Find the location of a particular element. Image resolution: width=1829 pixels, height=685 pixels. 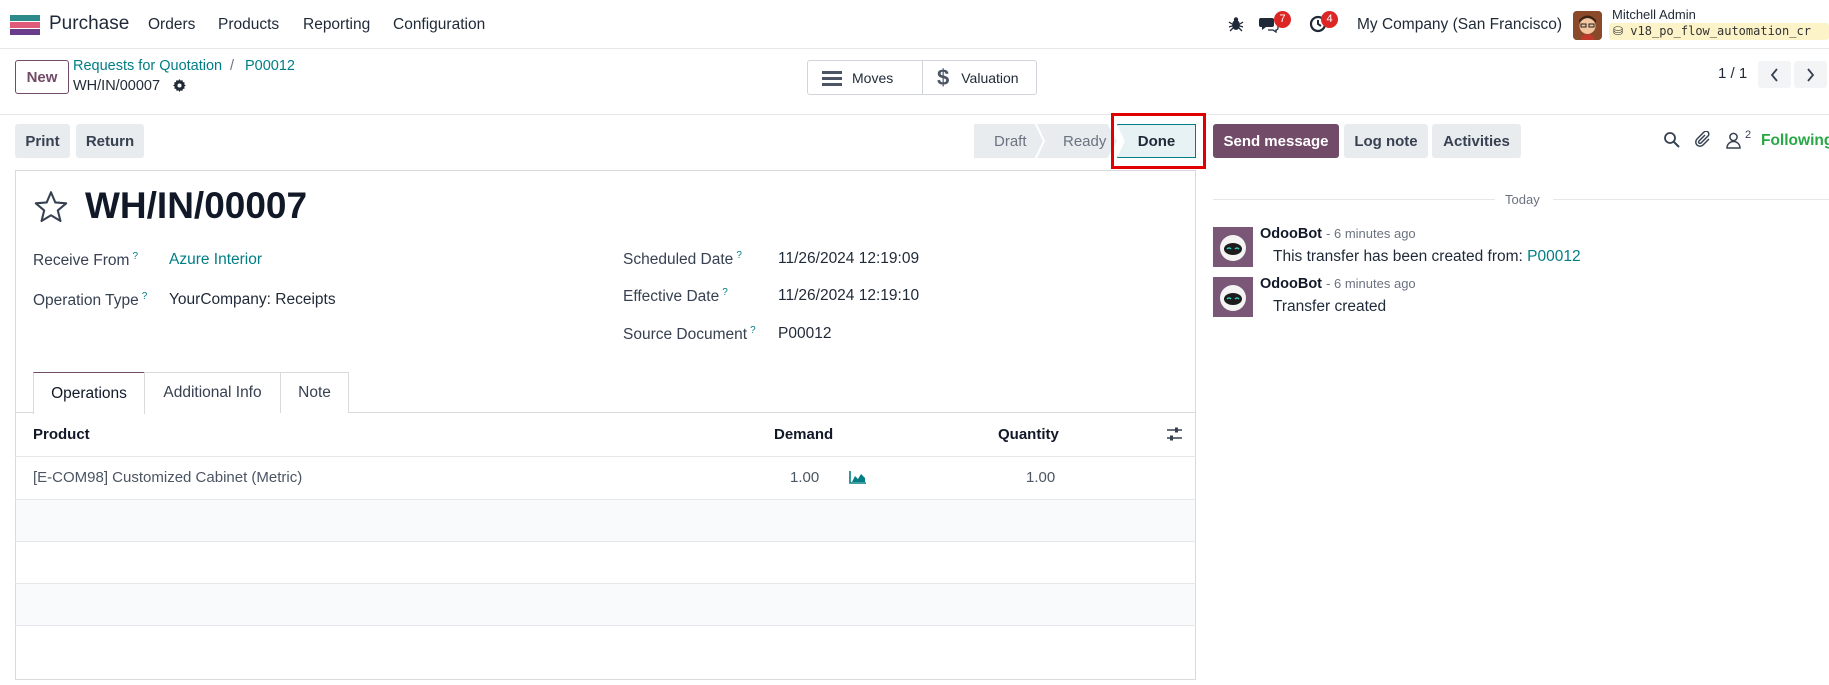

breadcrumb-requests-for-quotation: Requests for Quotation is located at coordinates (147, 66).